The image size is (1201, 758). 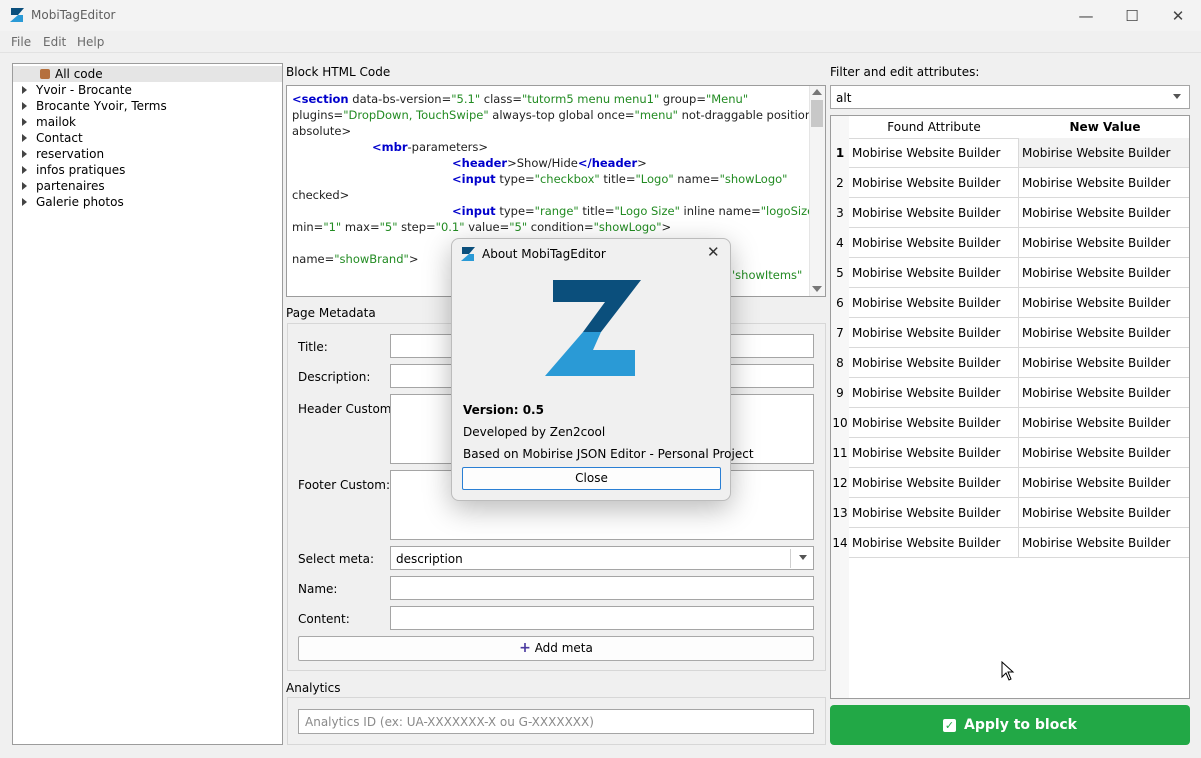 What do you see at coordinates (487, 227) in the screenshot?
I see `code-token: value=` at bounding box center [487, 227].